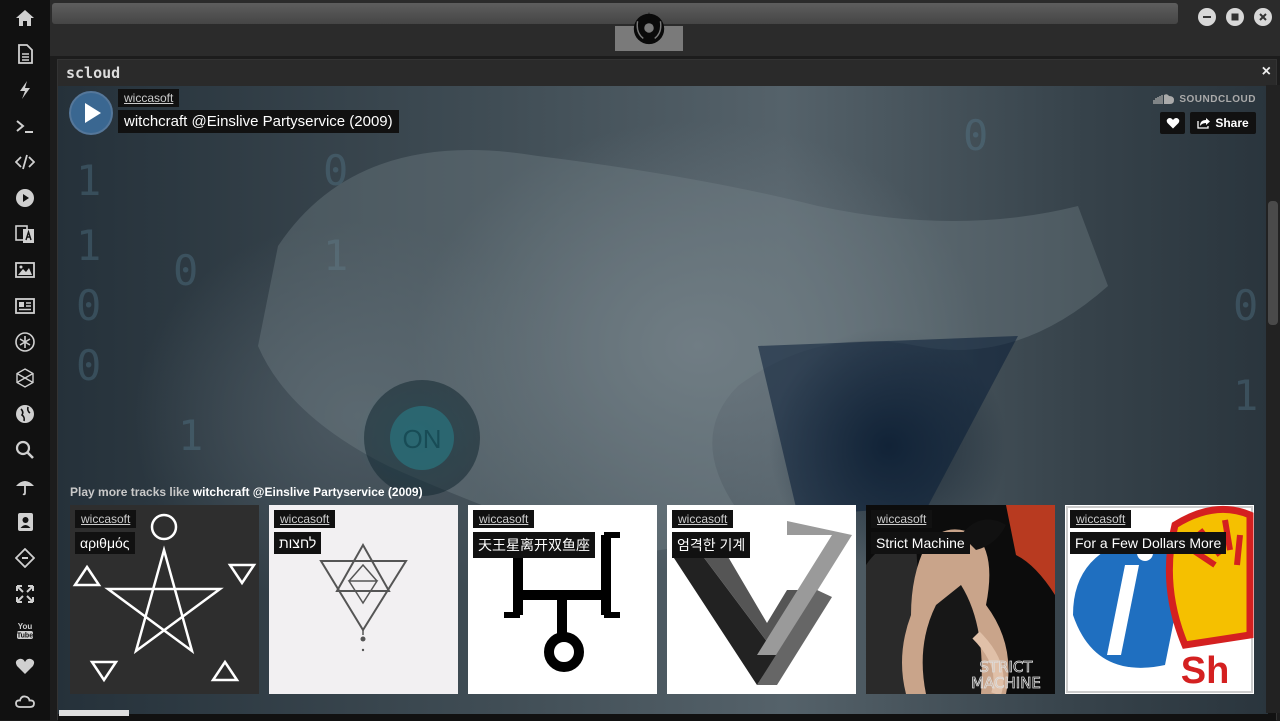 The height and width of the screenshot is (721, 1280). Describe the element at coordinates (25, 234) in the screenshot. I see `translate-icon` at that location.